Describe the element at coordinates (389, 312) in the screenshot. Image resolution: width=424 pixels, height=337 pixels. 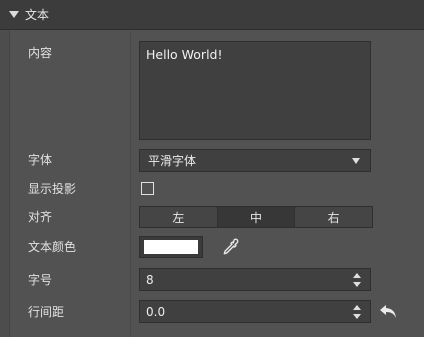
I see `undo-icon` at that location.